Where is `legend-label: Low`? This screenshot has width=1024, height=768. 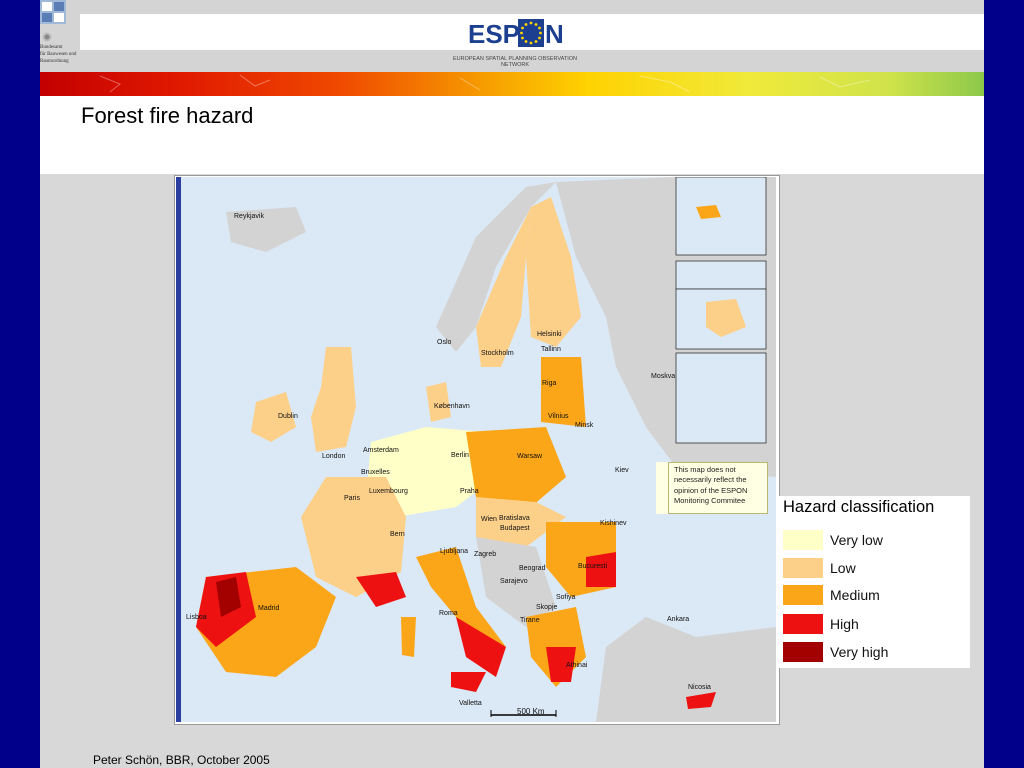
legend-label: Low is located at coordinates (843, 568).